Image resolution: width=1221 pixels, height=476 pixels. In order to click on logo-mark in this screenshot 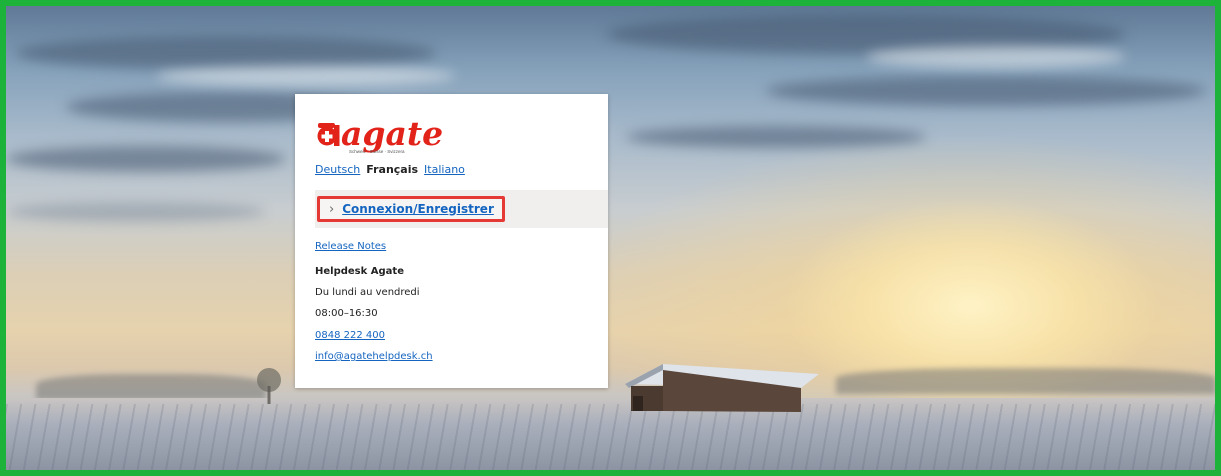, I will do `click(328, 134)`.